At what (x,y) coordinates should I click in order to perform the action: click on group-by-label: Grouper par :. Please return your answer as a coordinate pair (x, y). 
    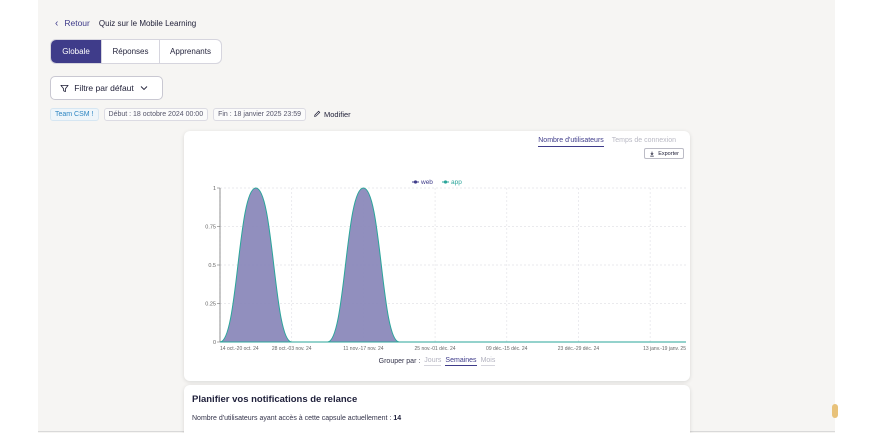
    Looking at the image, I should click on (399, 361).